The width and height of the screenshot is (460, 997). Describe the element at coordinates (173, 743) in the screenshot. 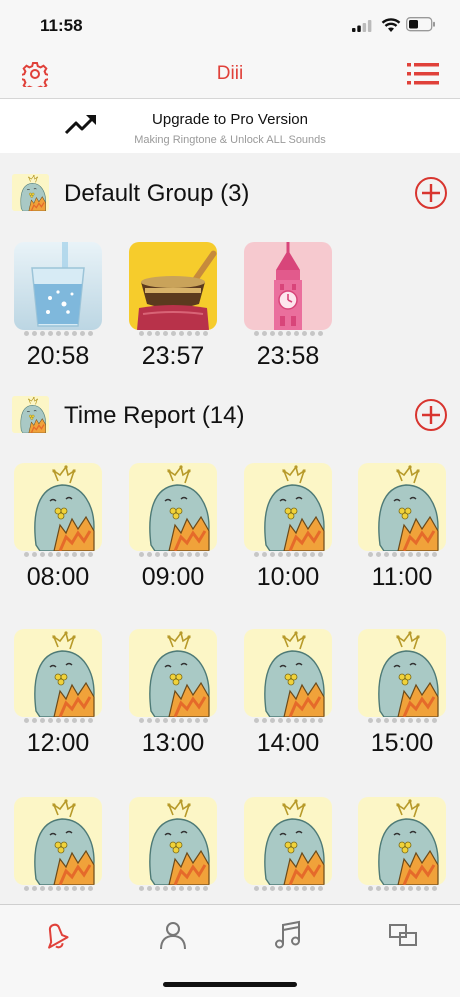

I see `tile-label: 13:00` at that location.